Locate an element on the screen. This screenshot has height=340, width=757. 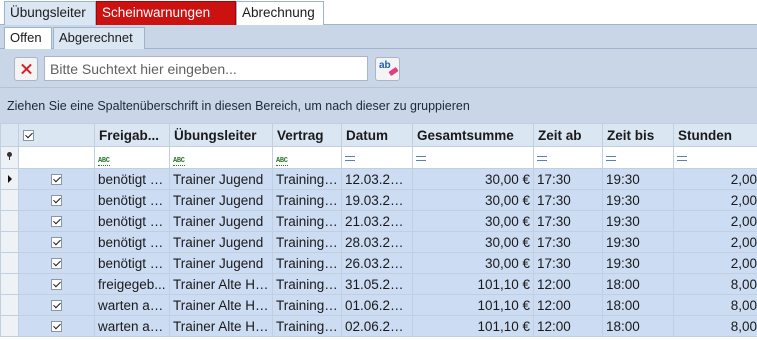
tab-uebungsleiter: Übungsleiter is located at coordinates (50, 13).